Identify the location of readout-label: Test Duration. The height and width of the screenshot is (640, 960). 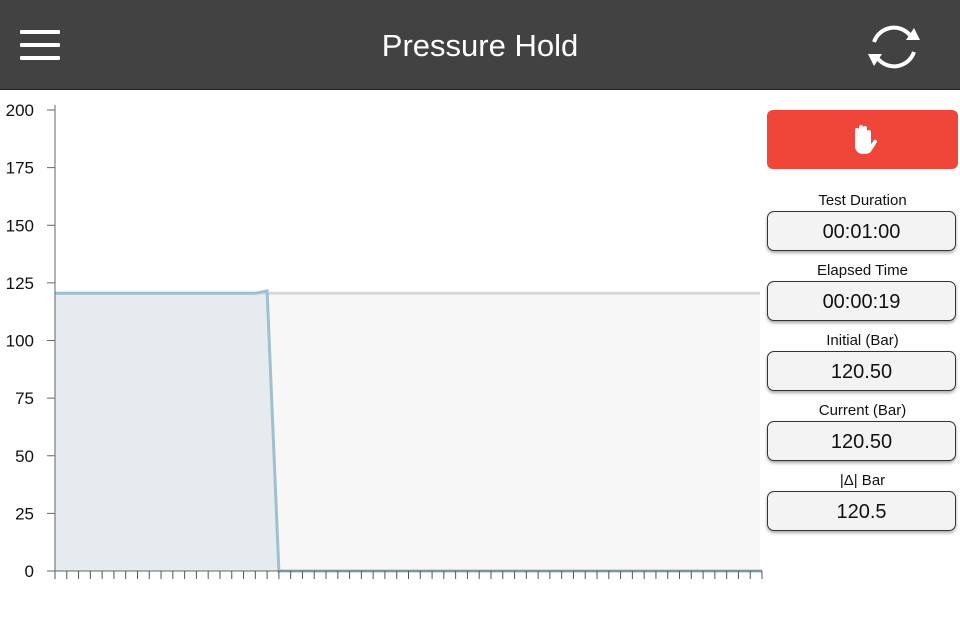
(862, 200).